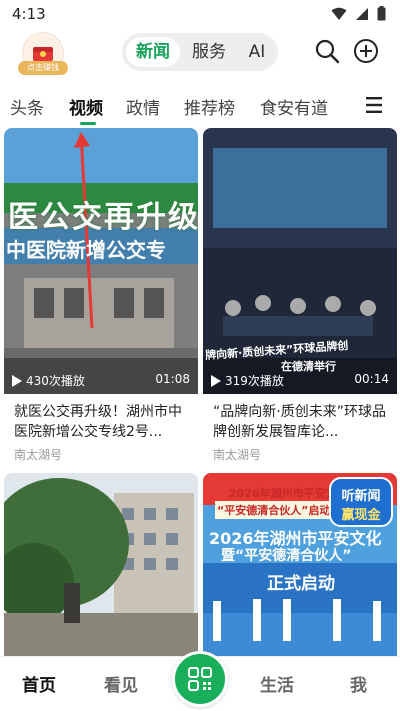 The height and width of the screenshot is (711, 400). I want to click on nav-life: 生活, so click(277, 683).